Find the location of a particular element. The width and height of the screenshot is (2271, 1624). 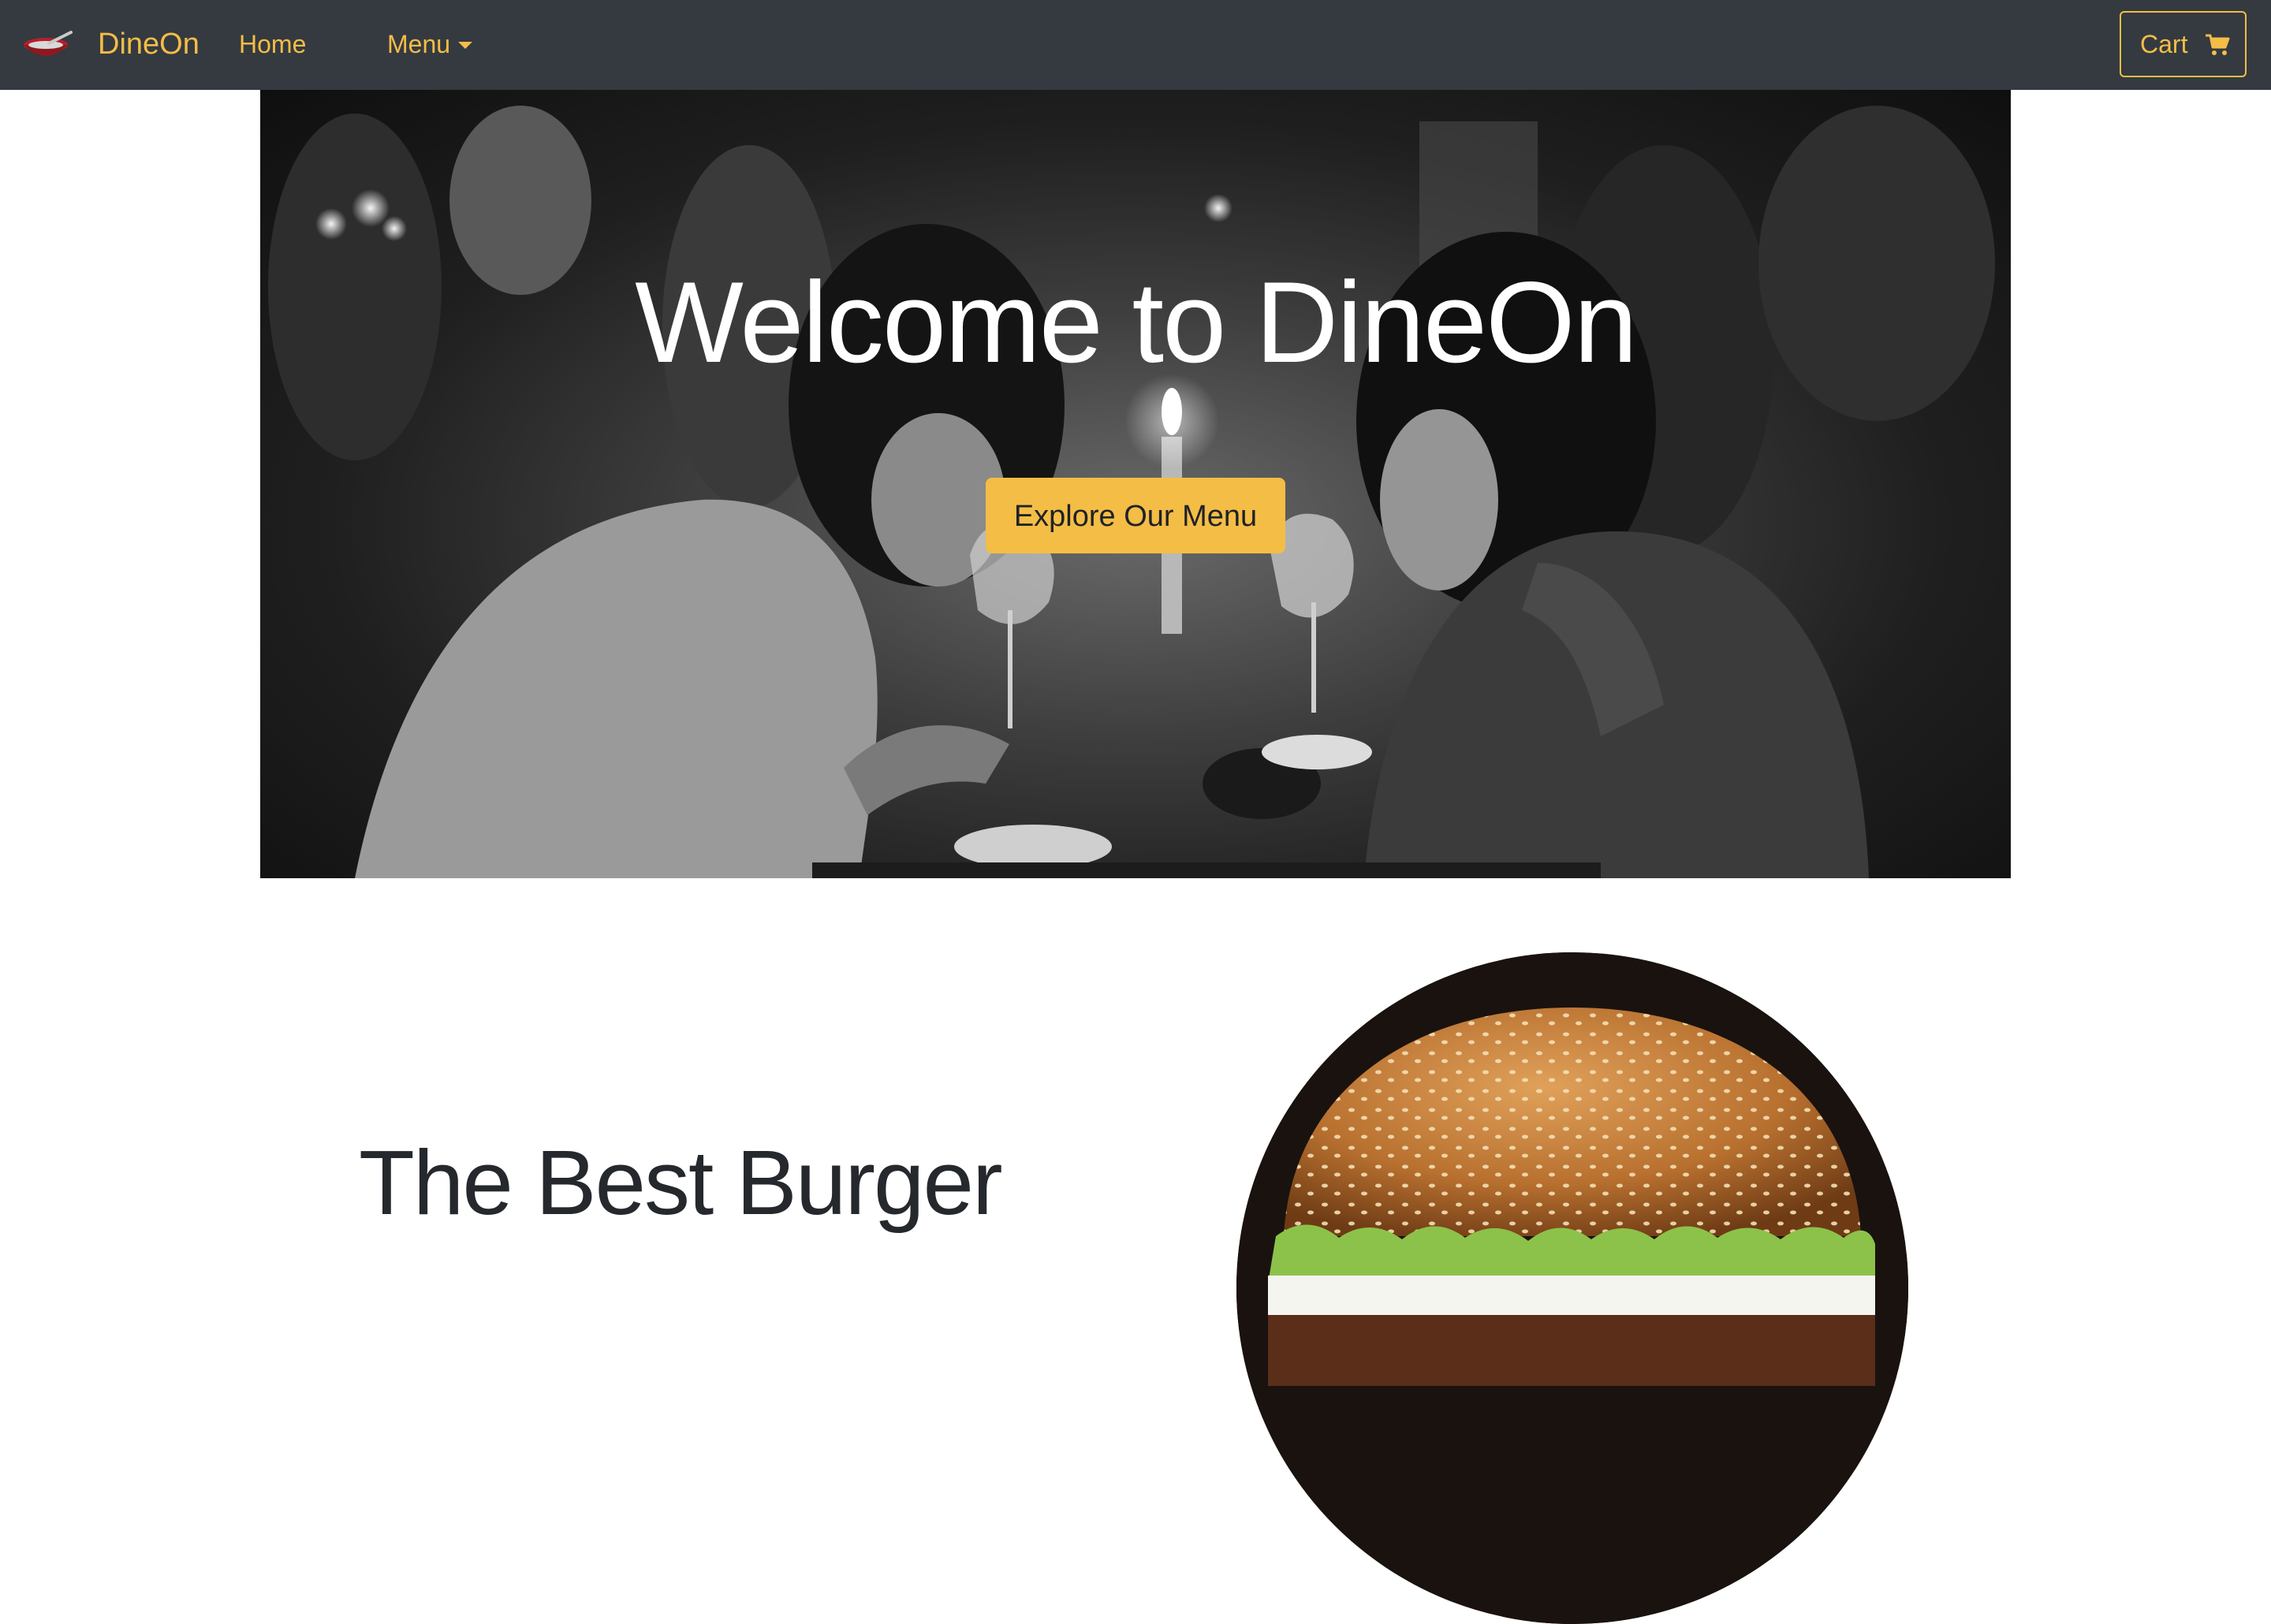

chevron-down-icon is located at coordinates (465, 45).